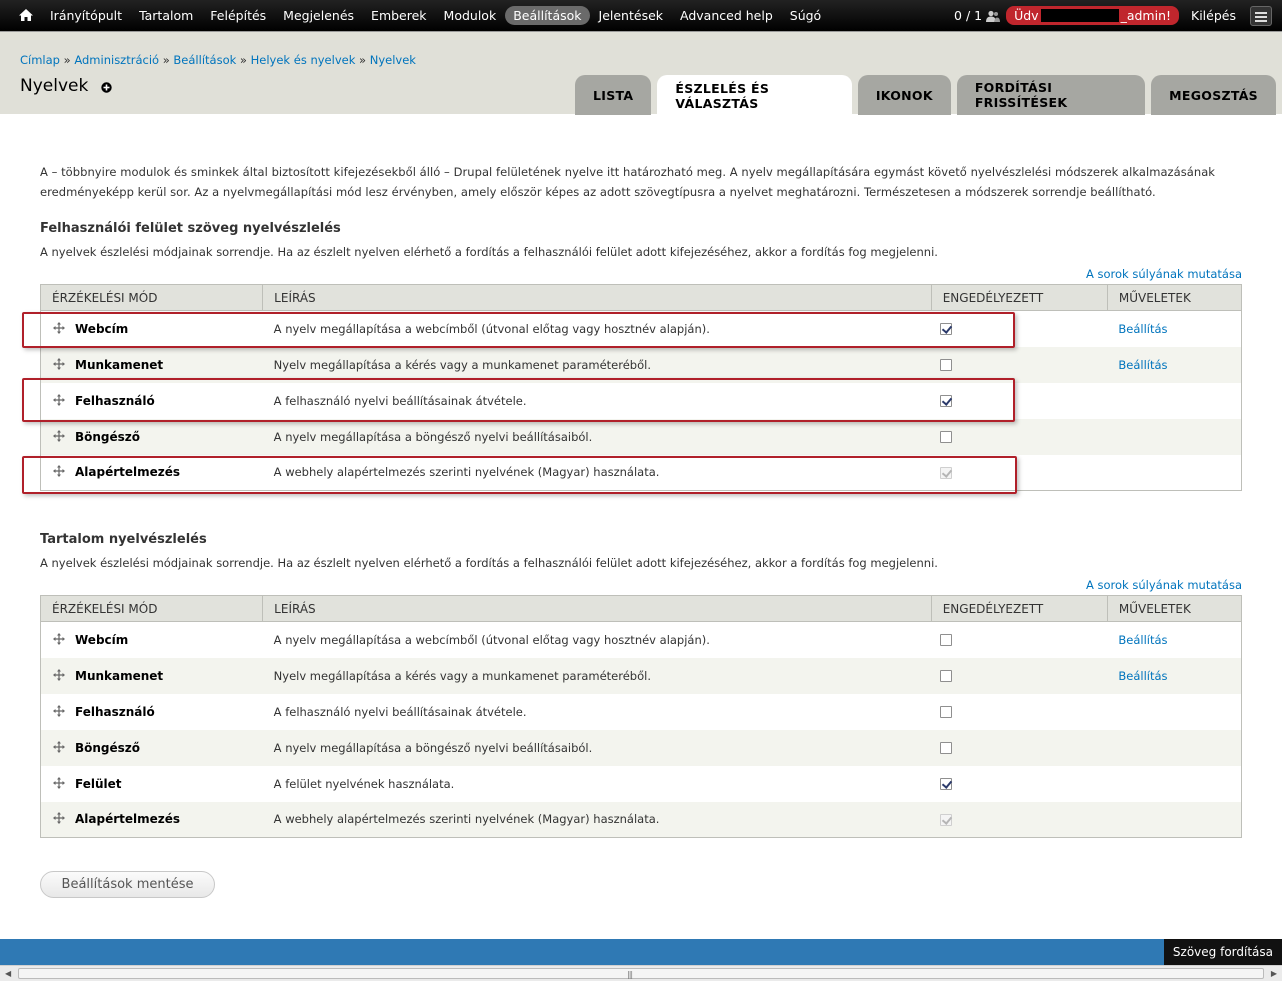 The width and height of the screenshot is (1282, 981). What do you see at coordinates (127, 884) in the screenshot?
I see `save-settings-button: Beállítások mentése` at bounding box center [127, 884].